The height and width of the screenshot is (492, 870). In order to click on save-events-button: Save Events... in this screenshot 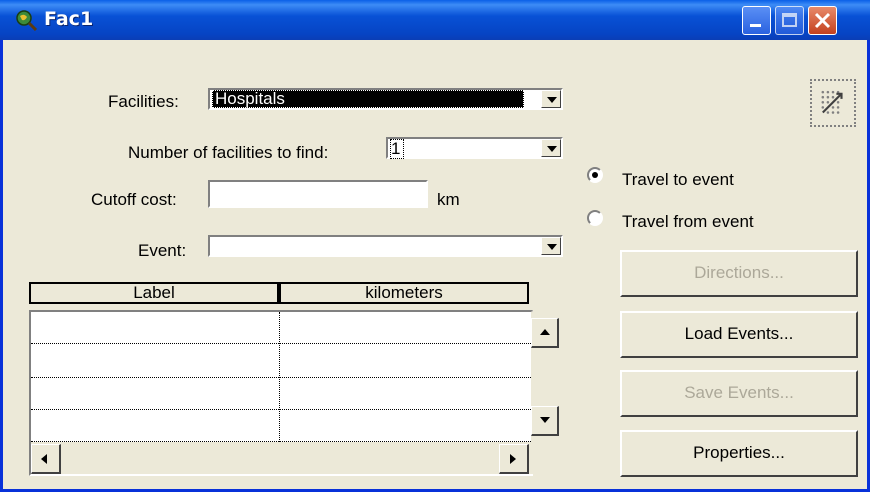, I will do `click(739, 393)`.